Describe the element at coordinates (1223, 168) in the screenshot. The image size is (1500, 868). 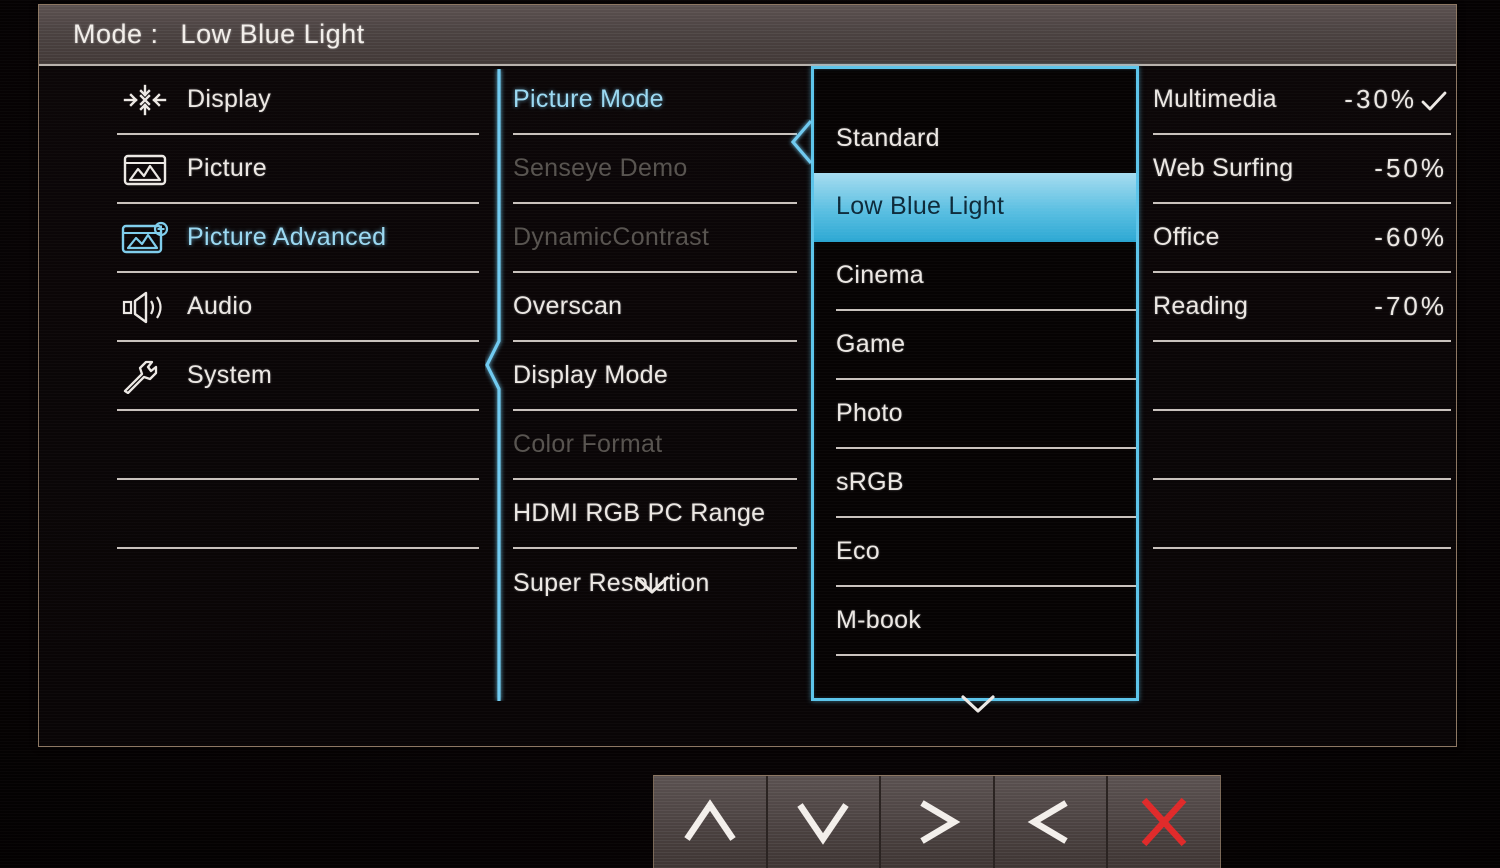
I see `preset-item-label: Web Surfing` at that location.